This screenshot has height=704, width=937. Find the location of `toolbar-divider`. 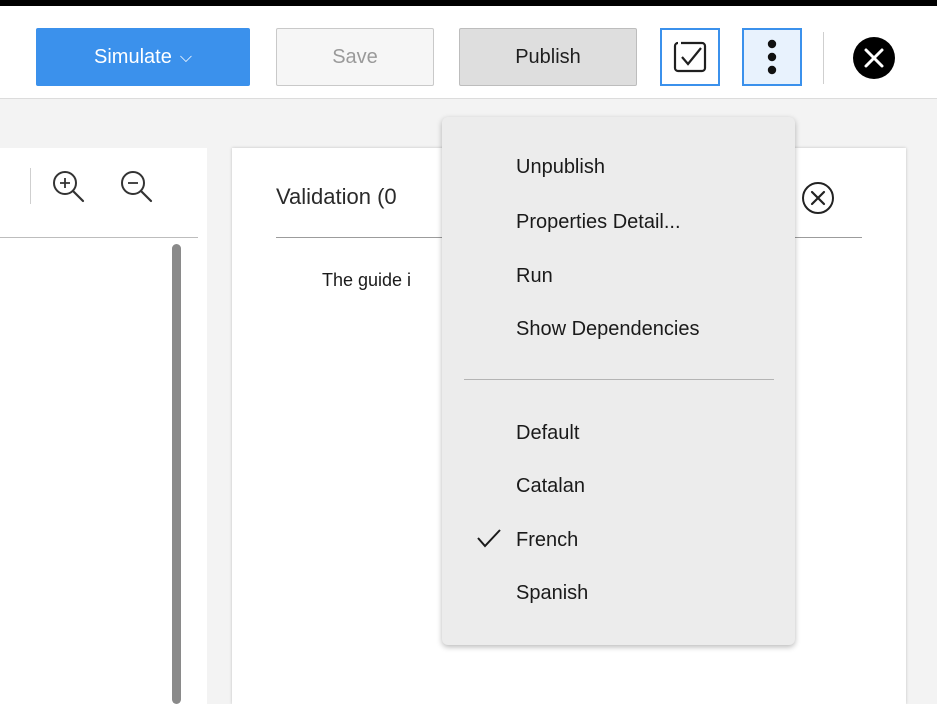

toolbar-divider is located at coordinates (823, 58).